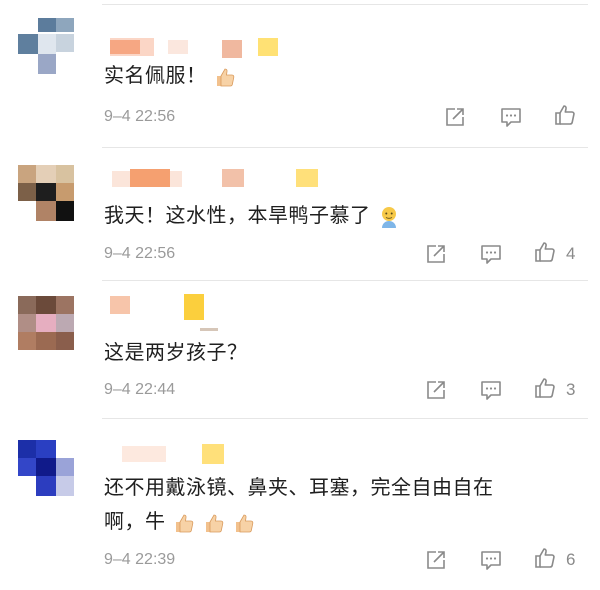 This screenshot has height=590, width=600. I want to click on comment-text-line-2: 啊，牛, so click(135, 521).